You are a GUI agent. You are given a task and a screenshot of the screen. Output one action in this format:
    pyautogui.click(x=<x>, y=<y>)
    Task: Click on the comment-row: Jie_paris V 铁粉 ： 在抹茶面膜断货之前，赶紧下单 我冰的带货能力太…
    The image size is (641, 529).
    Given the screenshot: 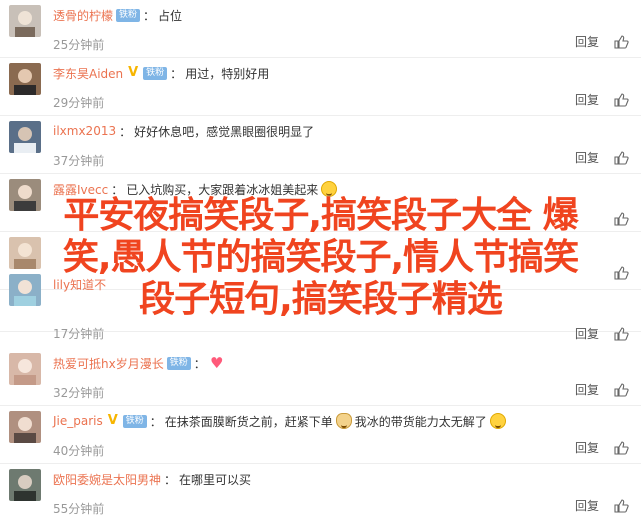 What is the action you would take?
    pyautogui.click(x=320, y=435)
    